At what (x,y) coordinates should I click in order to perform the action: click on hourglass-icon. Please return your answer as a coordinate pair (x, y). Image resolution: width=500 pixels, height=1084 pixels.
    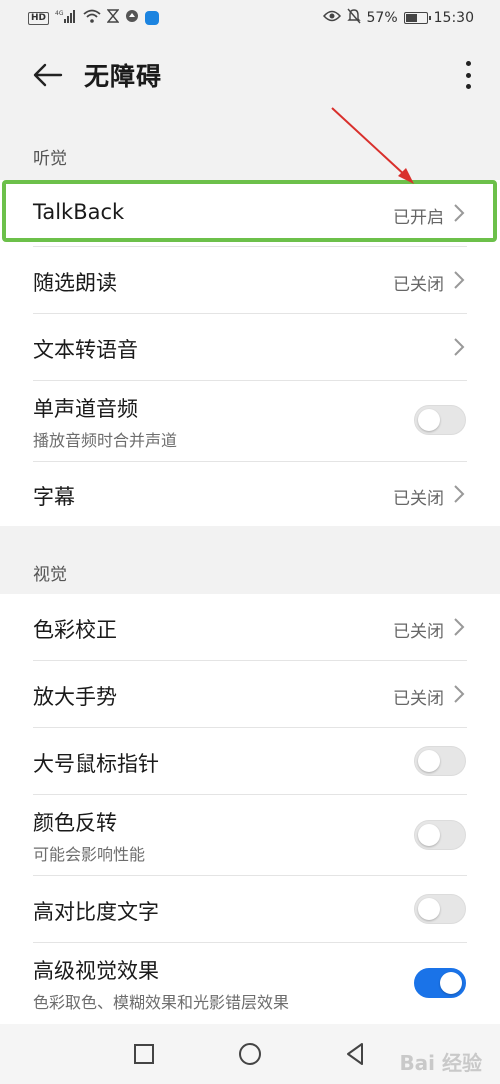
    Looking at the image, I should click on (113, 18).